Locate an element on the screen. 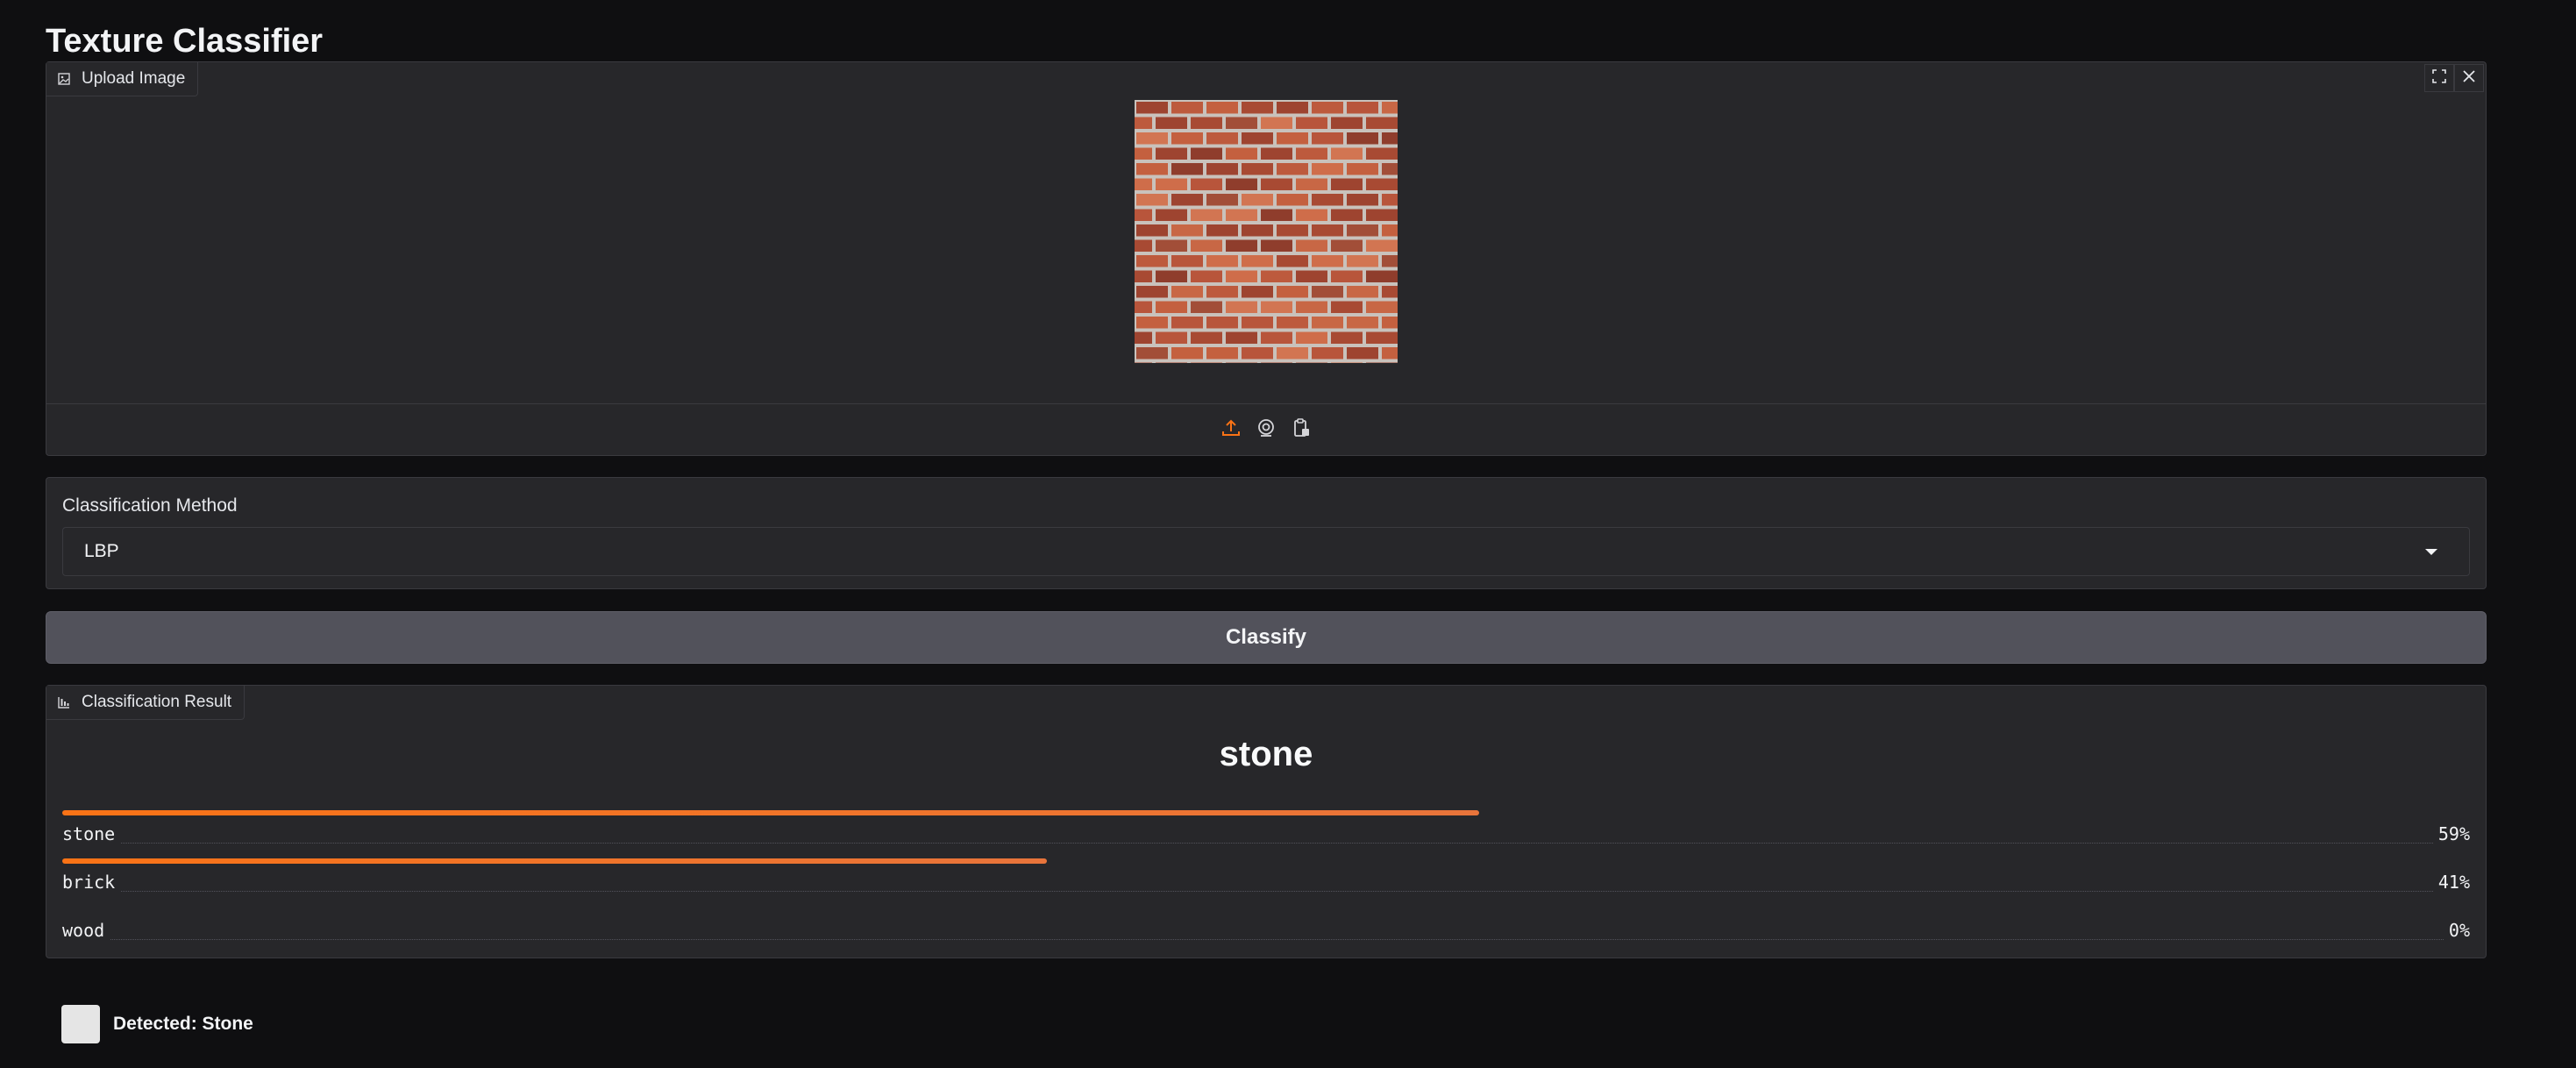  fullscreen-button is located at coordinates (2439, 78).